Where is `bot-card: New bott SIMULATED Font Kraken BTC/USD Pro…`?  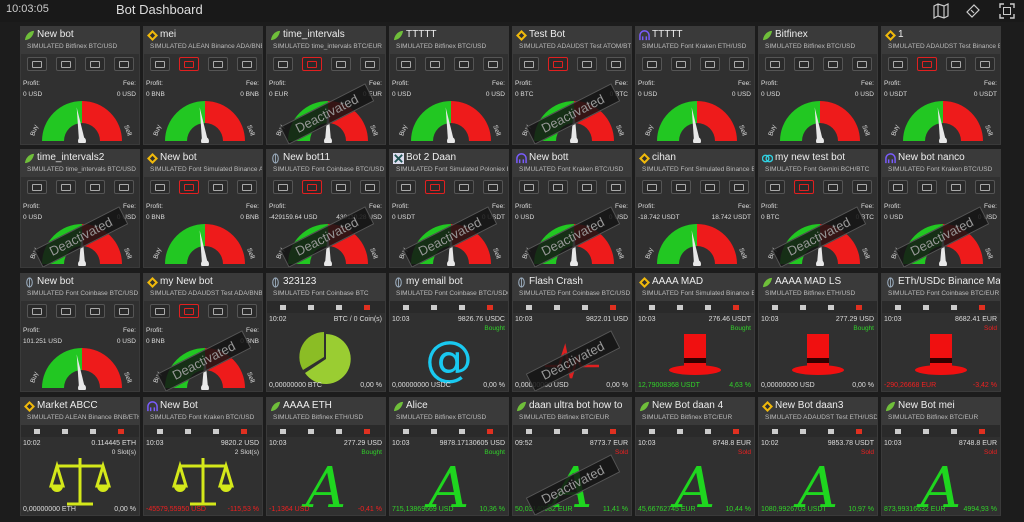 bot-card: New bott SIMULATED Font Kraken BTC/USD Pro… is located at coordinates (572, 208).